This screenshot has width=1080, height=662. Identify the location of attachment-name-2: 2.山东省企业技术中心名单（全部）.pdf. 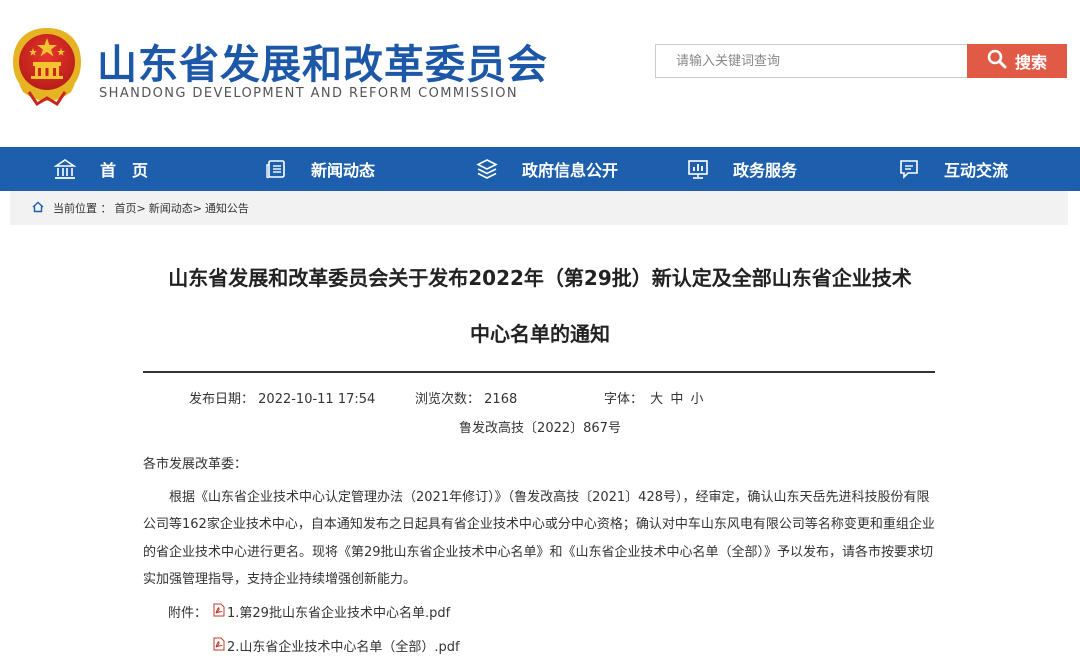
(343, 647).